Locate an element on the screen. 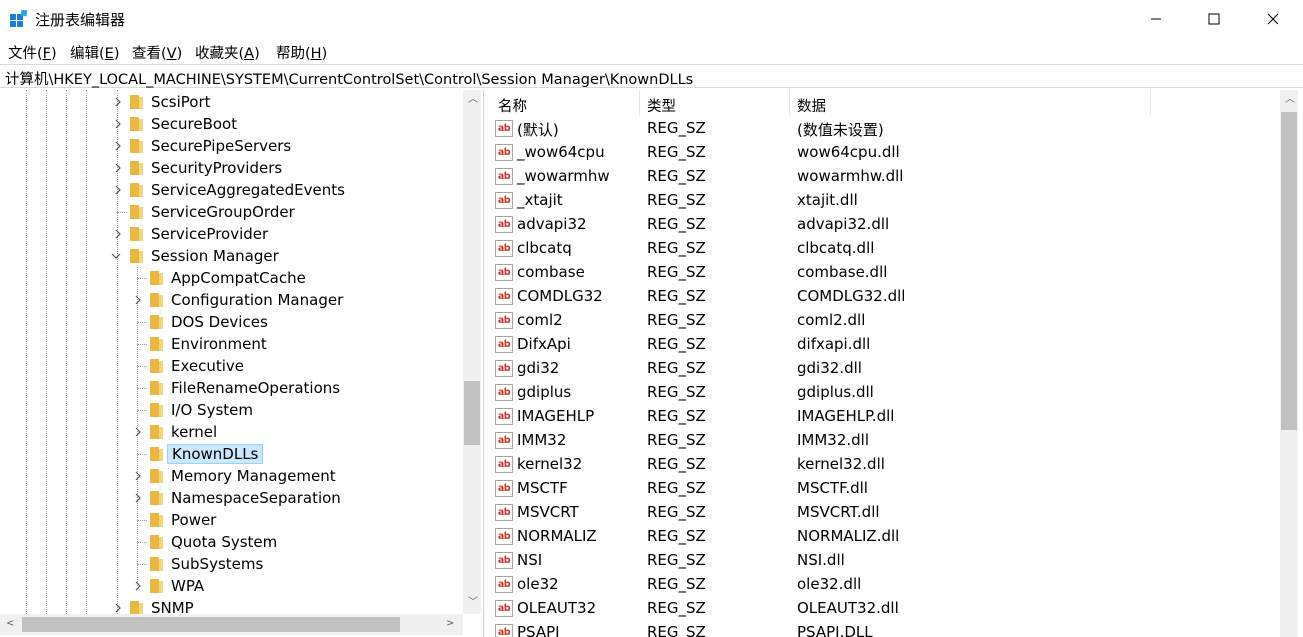 The width and height of the screenshot is (1303, 637). column-header-type: 类型 is located at coordinates (661, 105).